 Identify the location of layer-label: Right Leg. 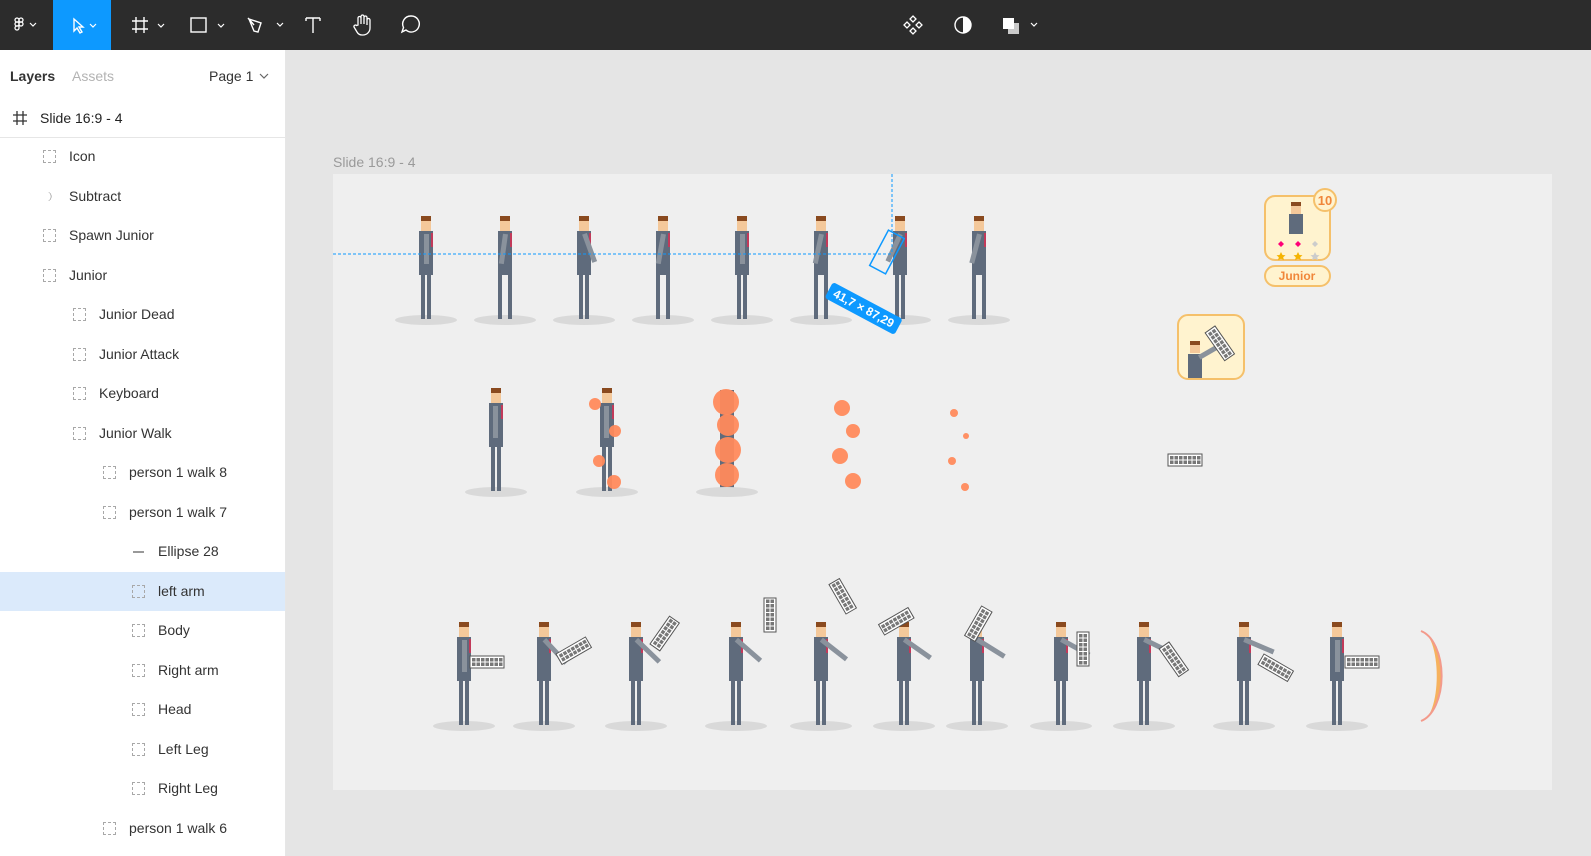
(188, 788).